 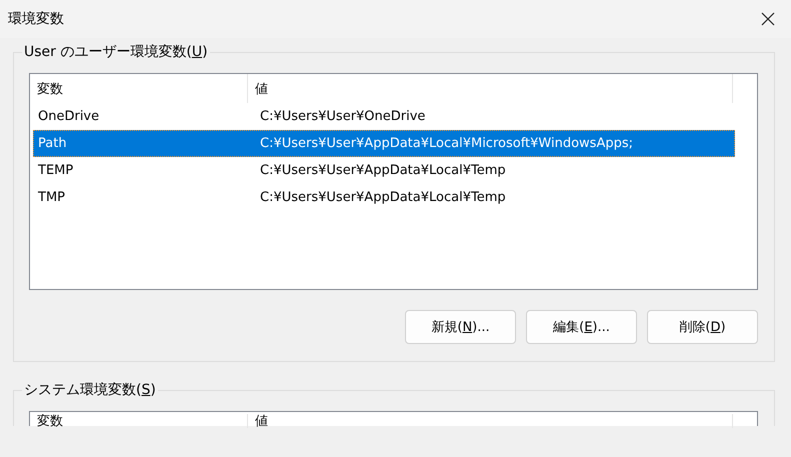 What do you see at coordinates (446, 143) in the screenshot?
I see `variable-value: C:¥Users¥User¥AppData¥Local¥Microsoft¥WindowsApps;` at bounding box center [446, 143].